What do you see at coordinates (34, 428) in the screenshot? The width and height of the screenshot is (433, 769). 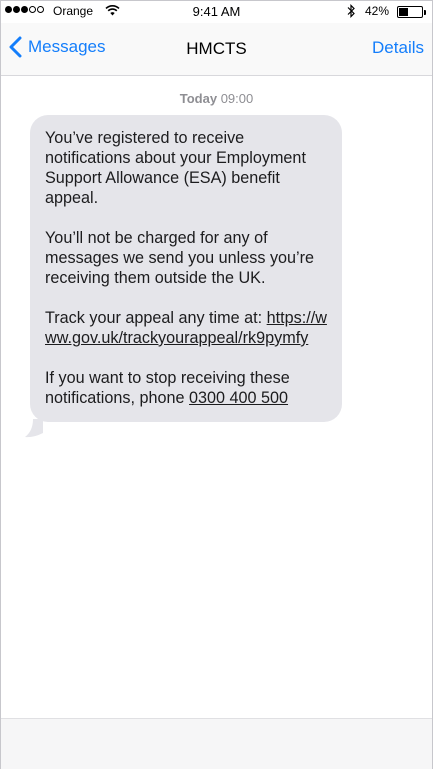 I see `message-bubble-tail` at bounding box center [34, 428].